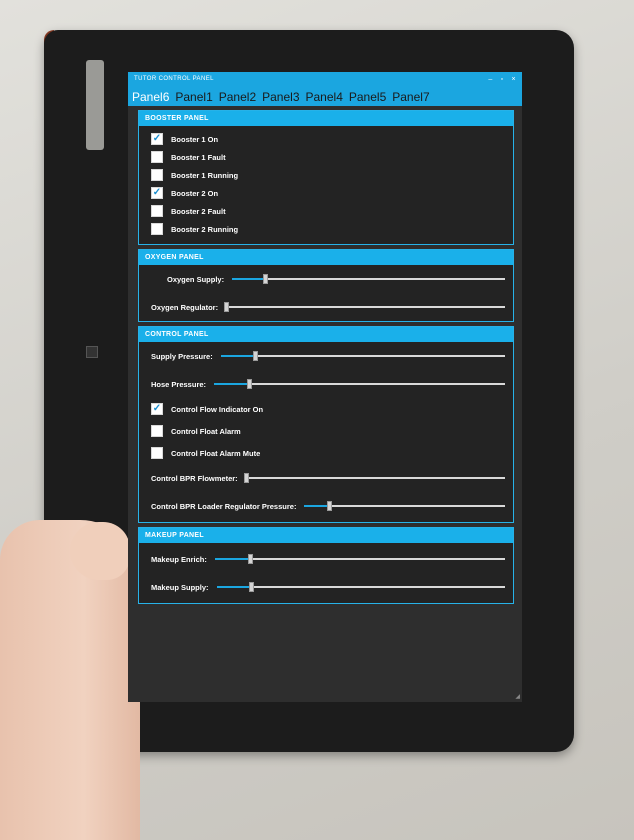  I want to click on booster-2-on-checkbox: ✓ Booster 2 On, so click(328, 193).